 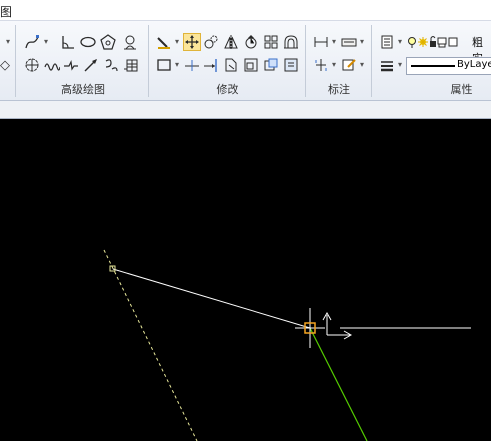 I want to click on explode-icon, so click(x=271, y=65).